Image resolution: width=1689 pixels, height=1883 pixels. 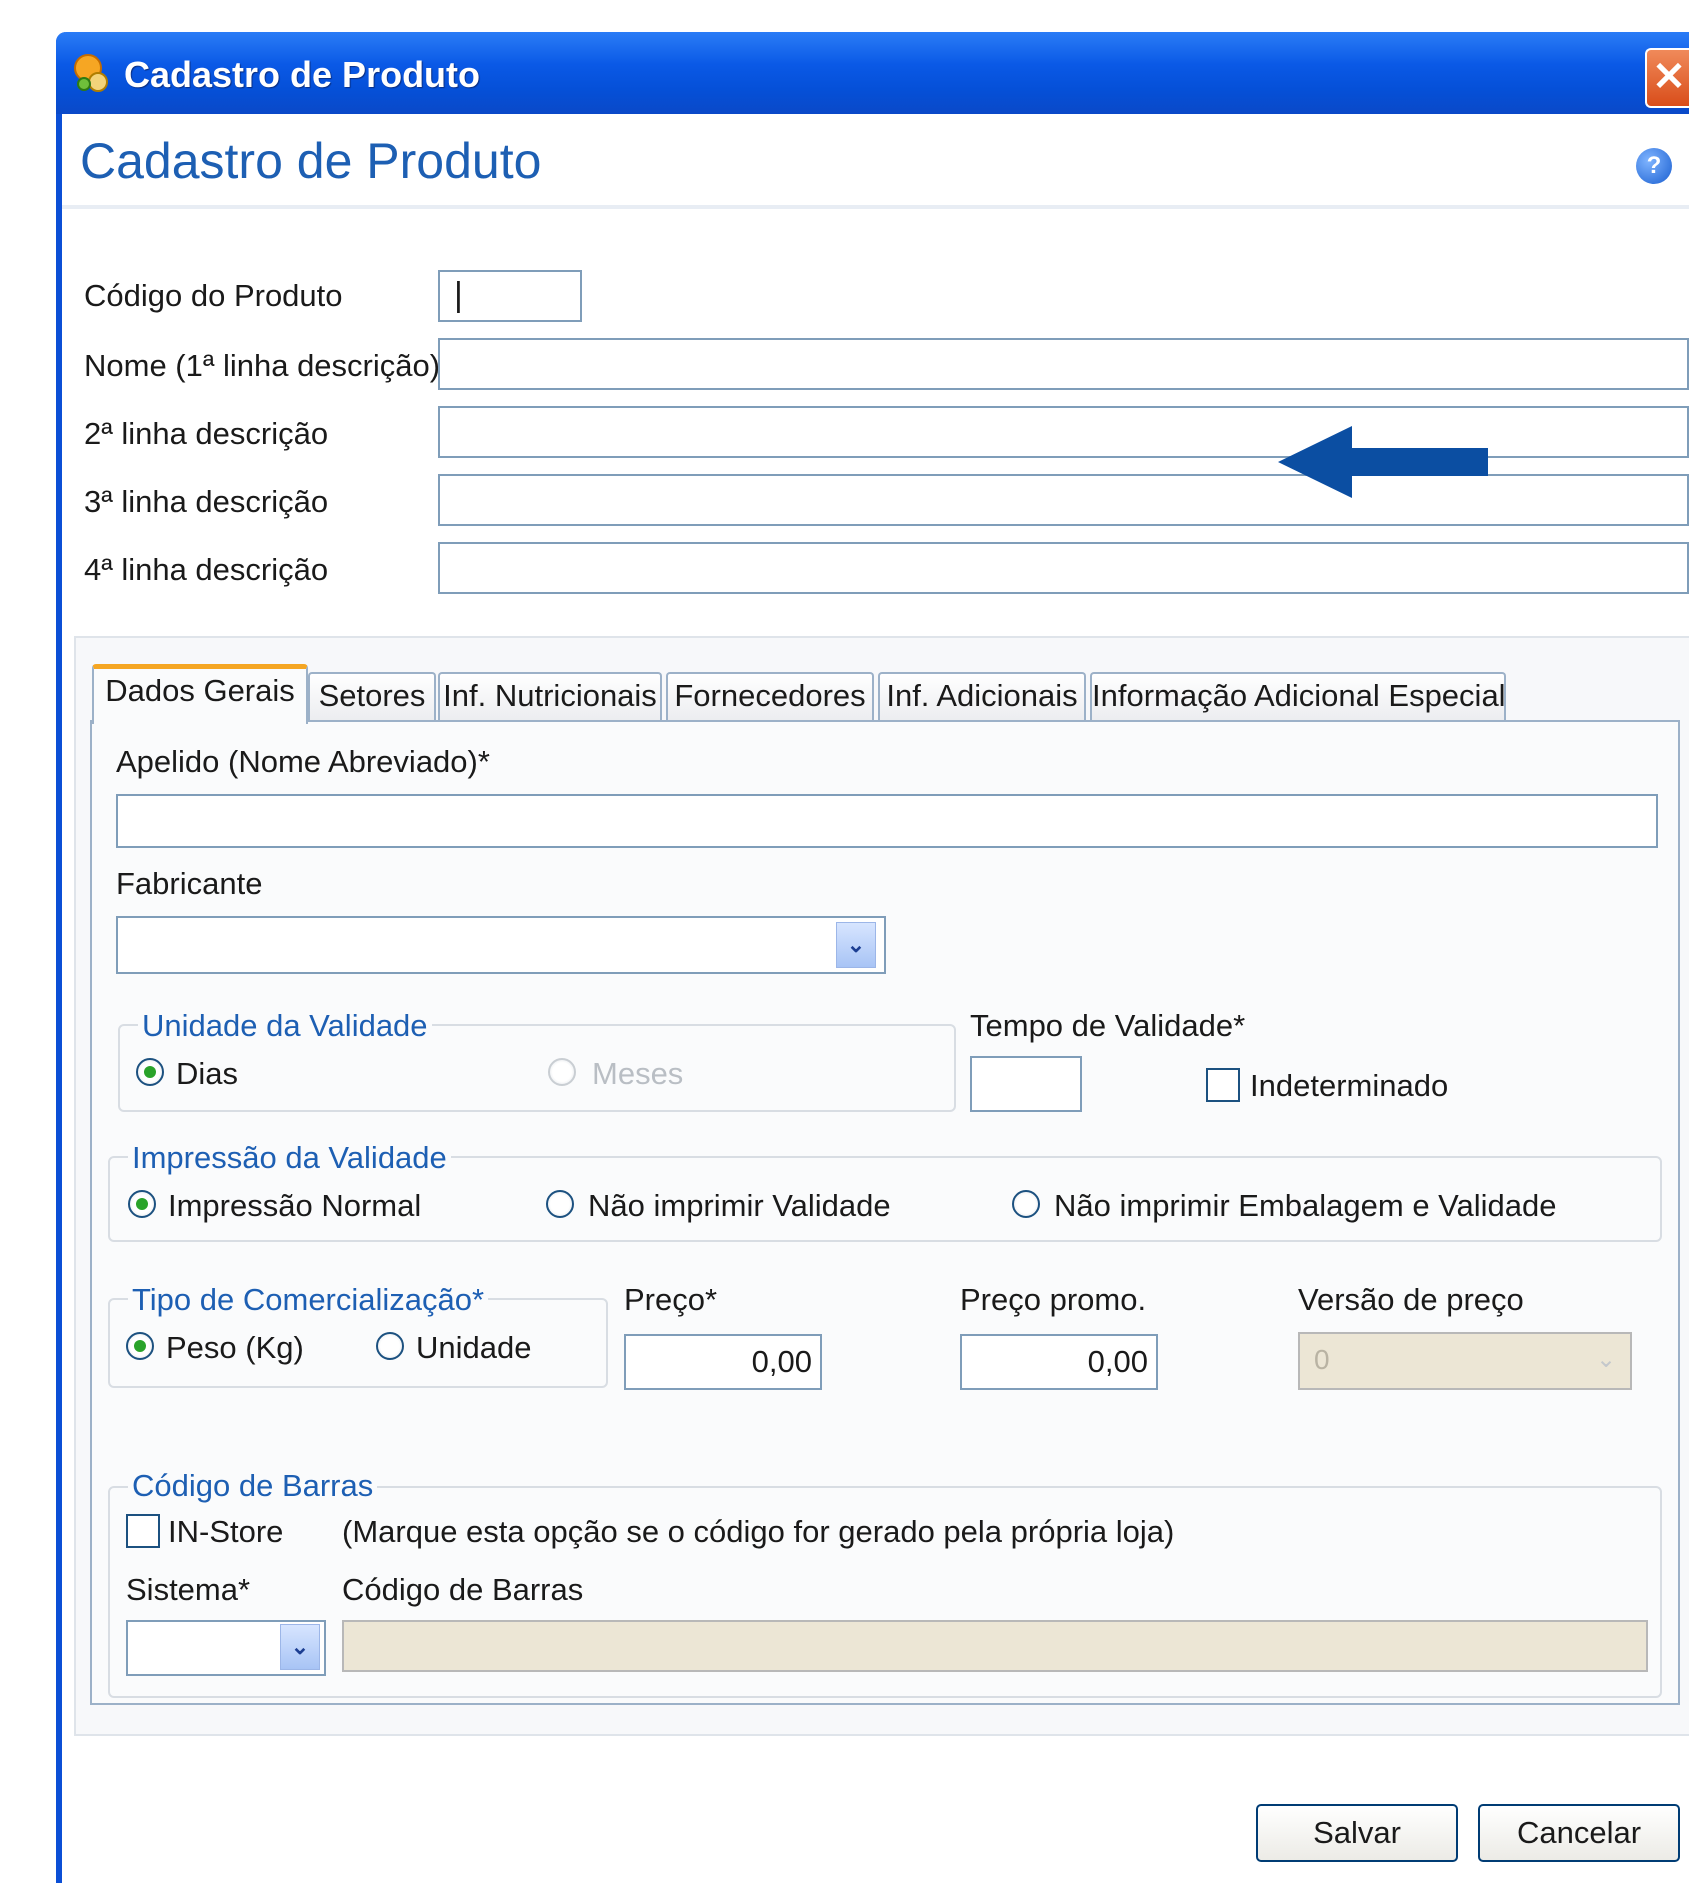 I want to click on linha4-label: 4ª linha descrição, so click(x=206, y=569).